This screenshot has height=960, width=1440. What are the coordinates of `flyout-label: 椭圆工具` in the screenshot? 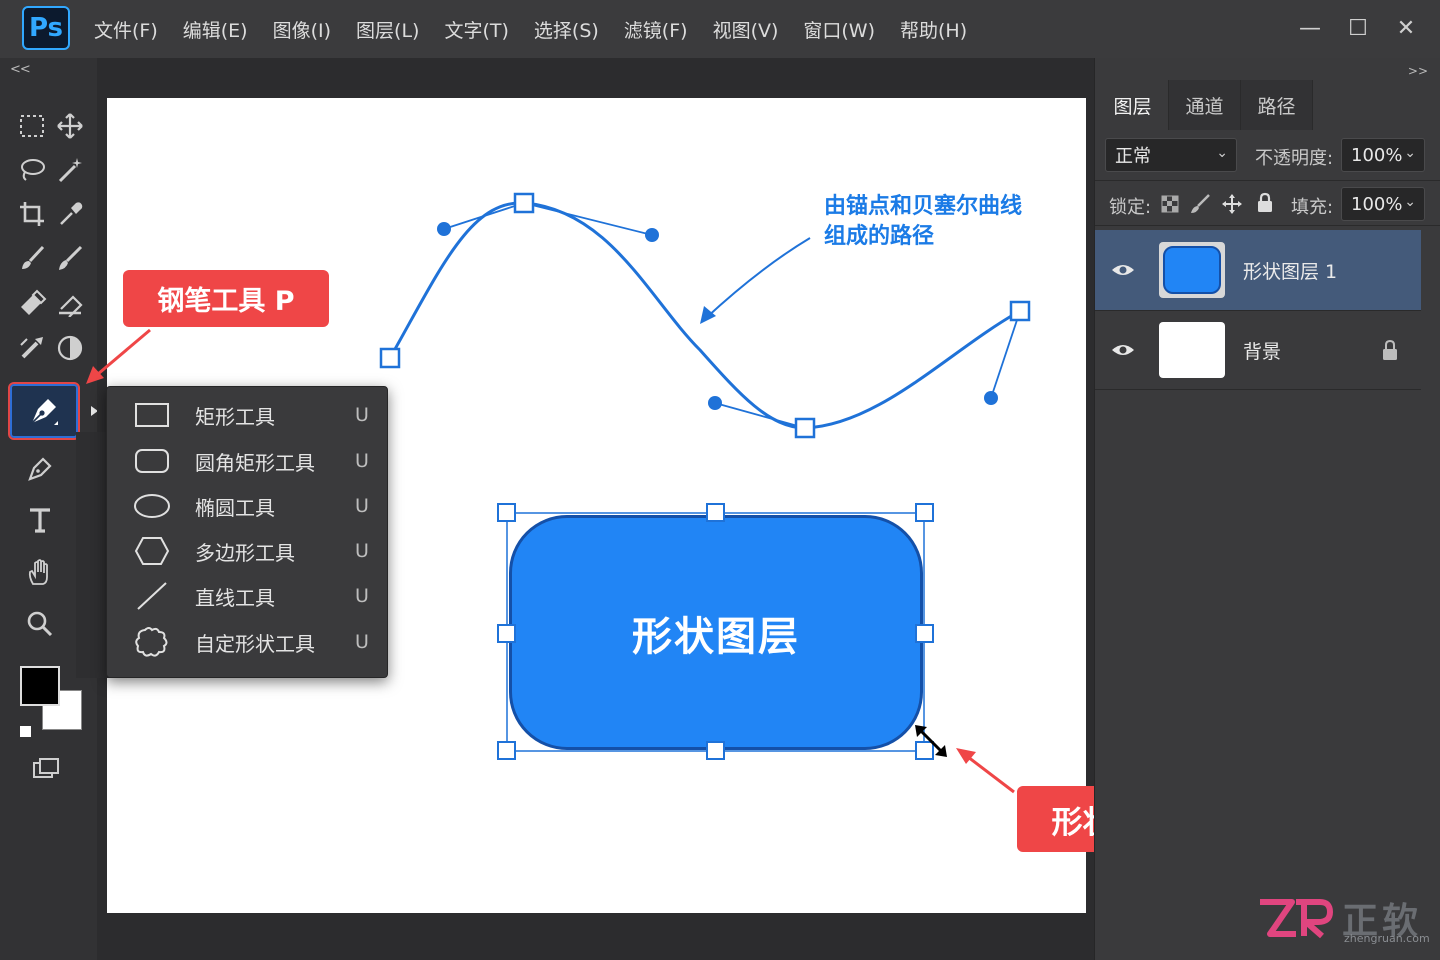 It's located at (235, 507).